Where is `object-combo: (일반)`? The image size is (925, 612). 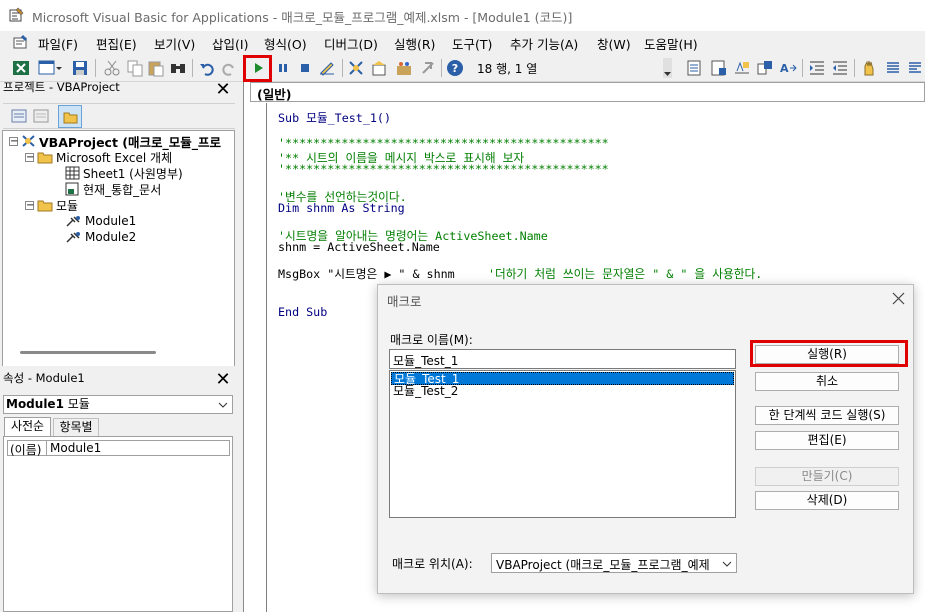 object-combo: (일반) is located at coordinates (587, 92).